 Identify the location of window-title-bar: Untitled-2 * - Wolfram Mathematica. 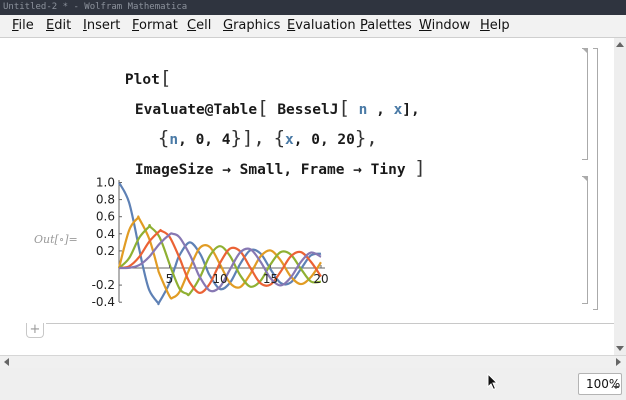
(313, 7).